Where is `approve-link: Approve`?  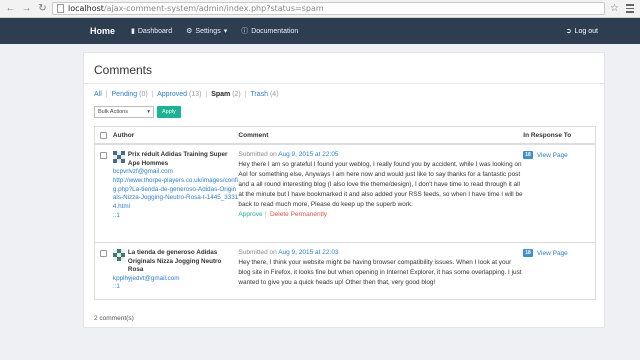
approve-link: Approve is located at coordinates (250, 214).